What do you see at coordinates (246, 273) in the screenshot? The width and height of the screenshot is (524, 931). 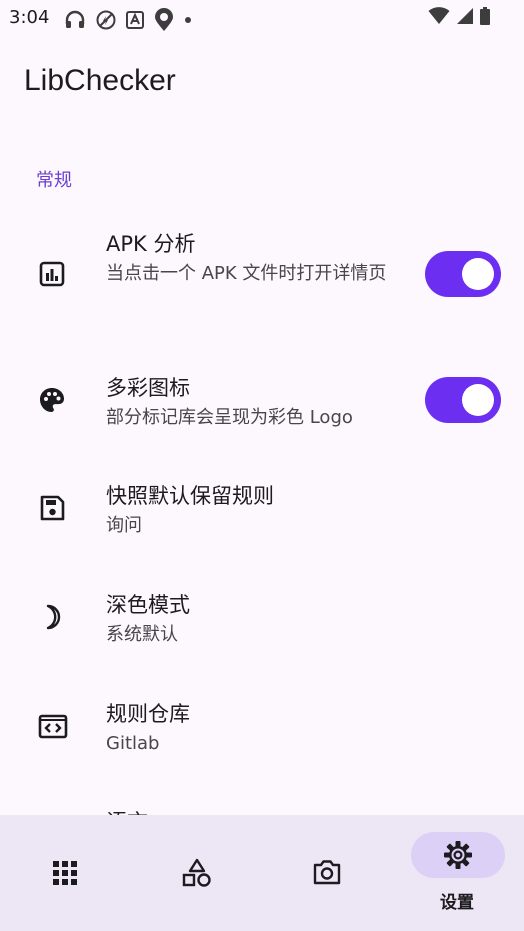 I see `setting-summary: 当点击一个 APK 文件时打开详情页` at bounding box center [246, 273].